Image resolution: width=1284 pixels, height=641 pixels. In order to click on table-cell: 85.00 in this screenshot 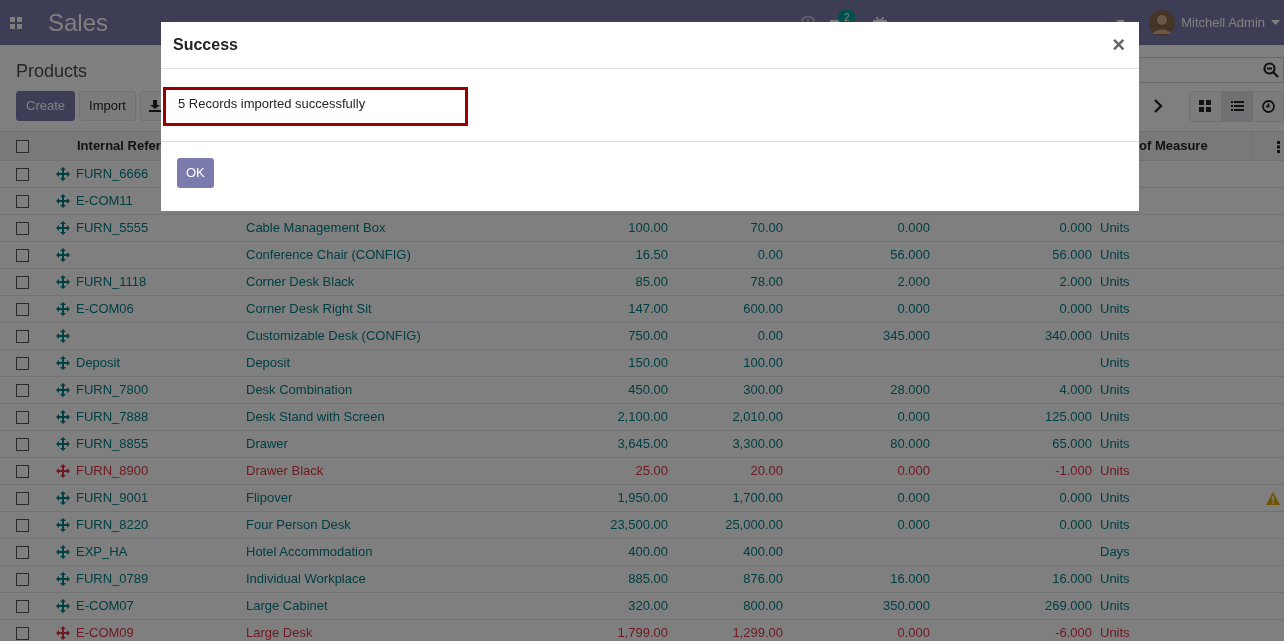, I will do `click(618, 281)`.